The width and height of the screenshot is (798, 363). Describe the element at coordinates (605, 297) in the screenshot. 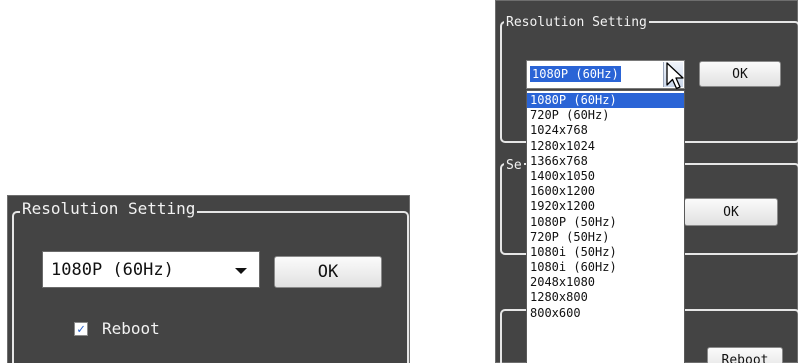

I see `resolution-option: 1280x800` at that location.